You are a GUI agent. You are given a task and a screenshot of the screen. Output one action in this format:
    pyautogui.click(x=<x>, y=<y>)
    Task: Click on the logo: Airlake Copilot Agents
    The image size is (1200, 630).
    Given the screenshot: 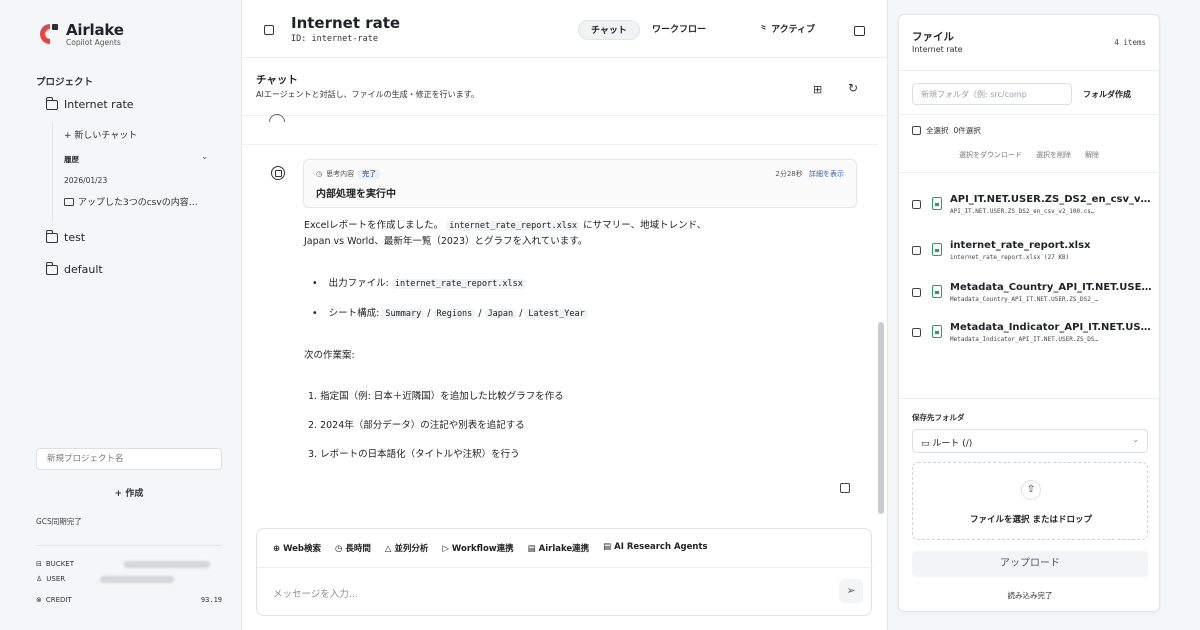 What is the action you would take?
    pyautogui.click(x=91, y=34)
    